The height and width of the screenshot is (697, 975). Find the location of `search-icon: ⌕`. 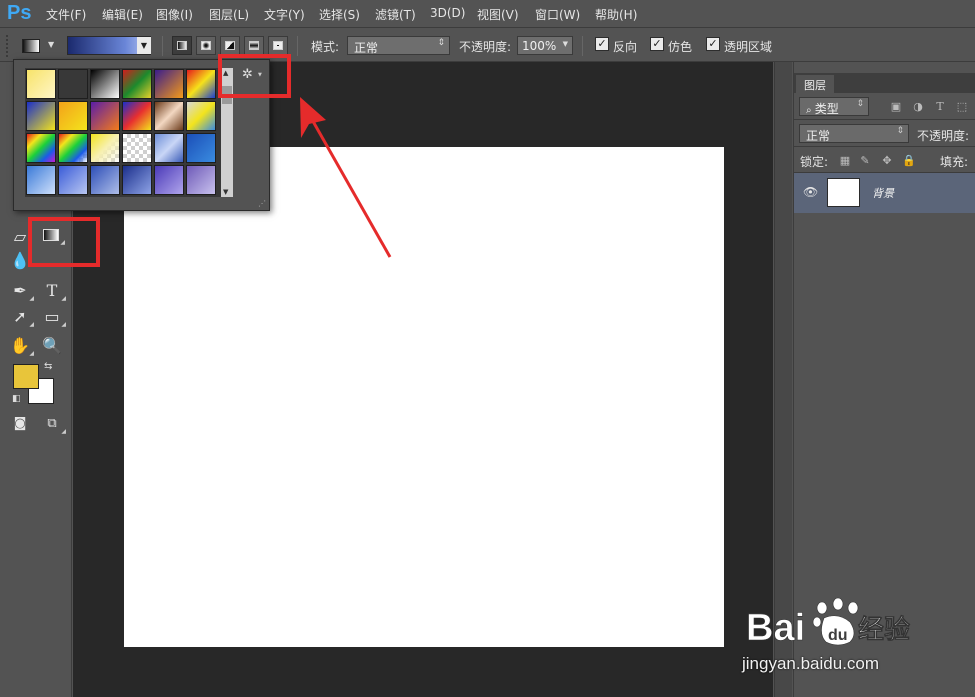

search-icon: ⌕ is located at coordinates (810, 110).